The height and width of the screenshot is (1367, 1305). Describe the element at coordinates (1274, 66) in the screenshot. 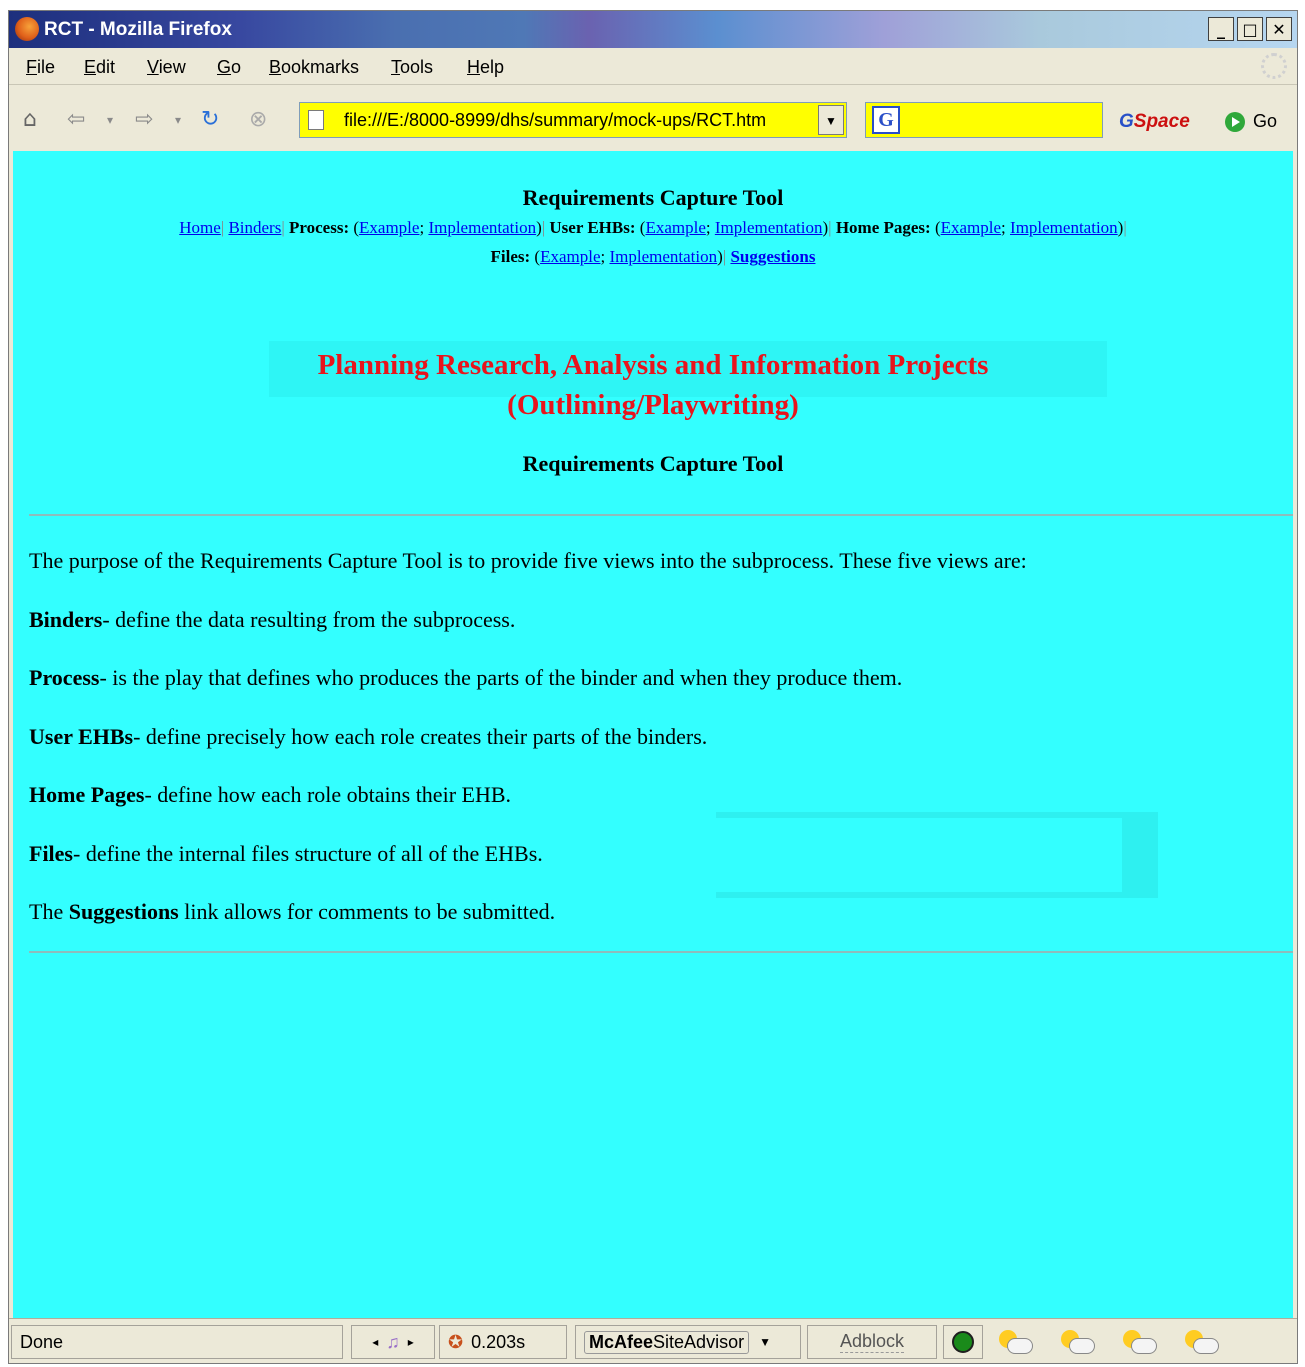

I see `throbber-icon` at that location.